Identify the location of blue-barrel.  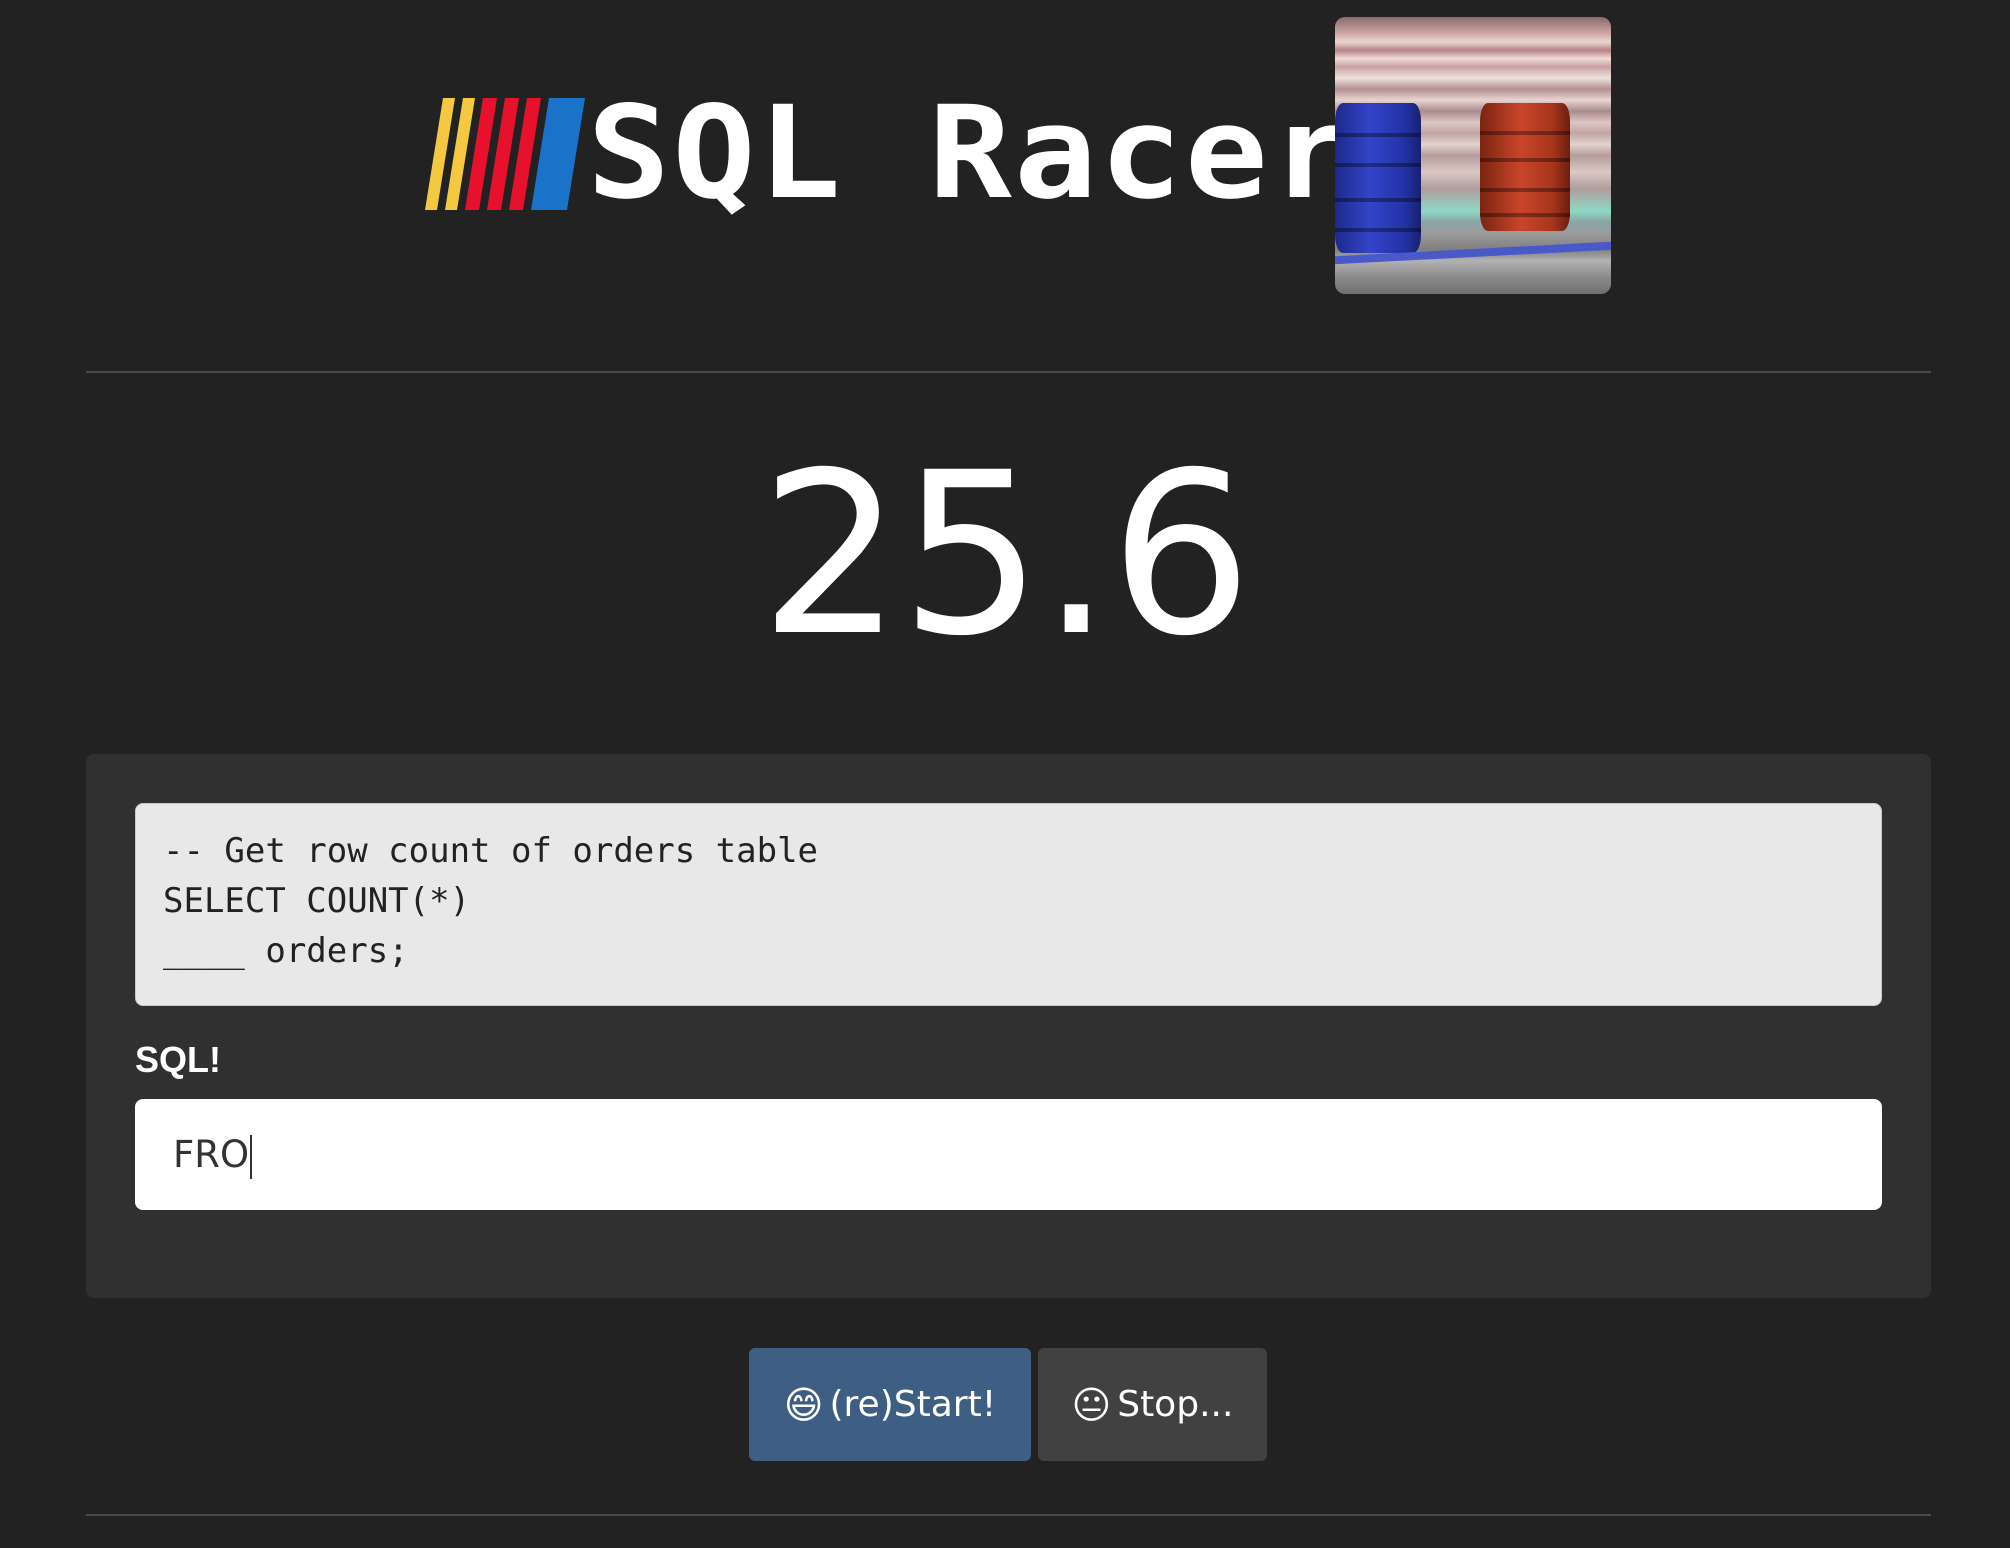
(1378, 178).